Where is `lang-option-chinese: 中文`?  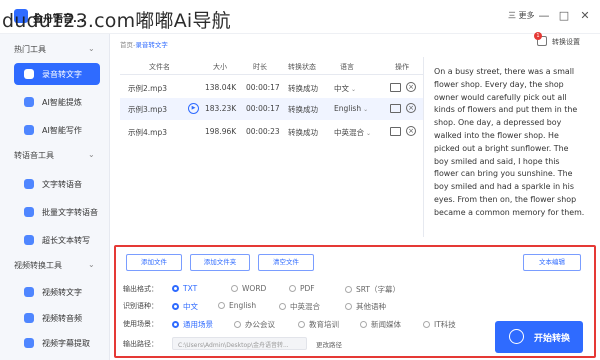
lang-option-chinese: 中文 is located at coordinates (185, 306).